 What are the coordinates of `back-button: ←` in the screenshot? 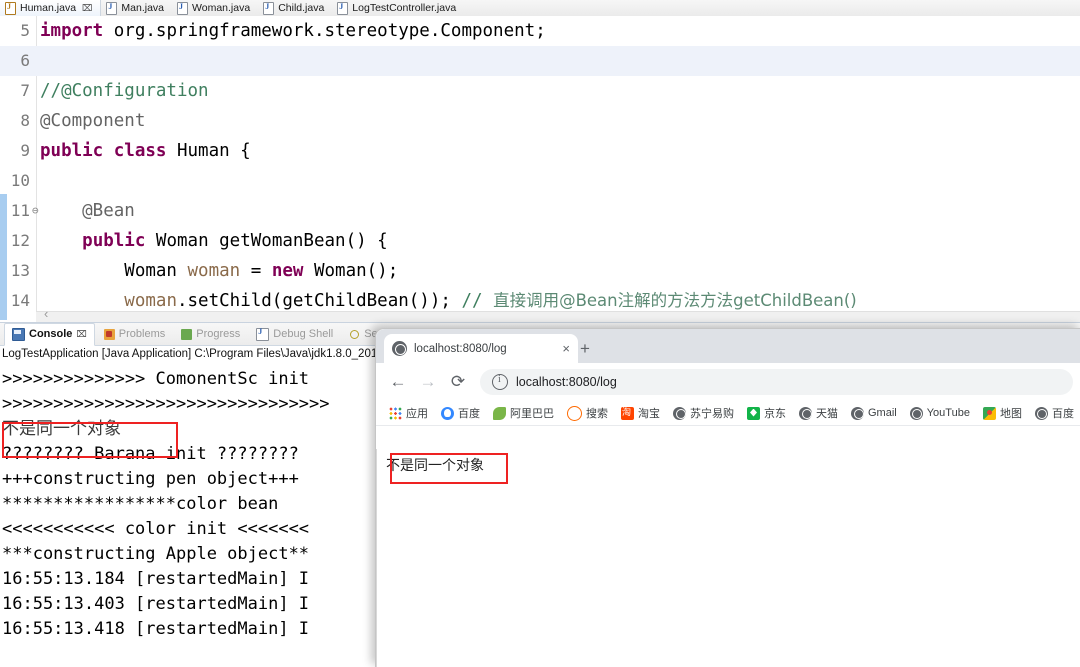 It's located at (398, 382).